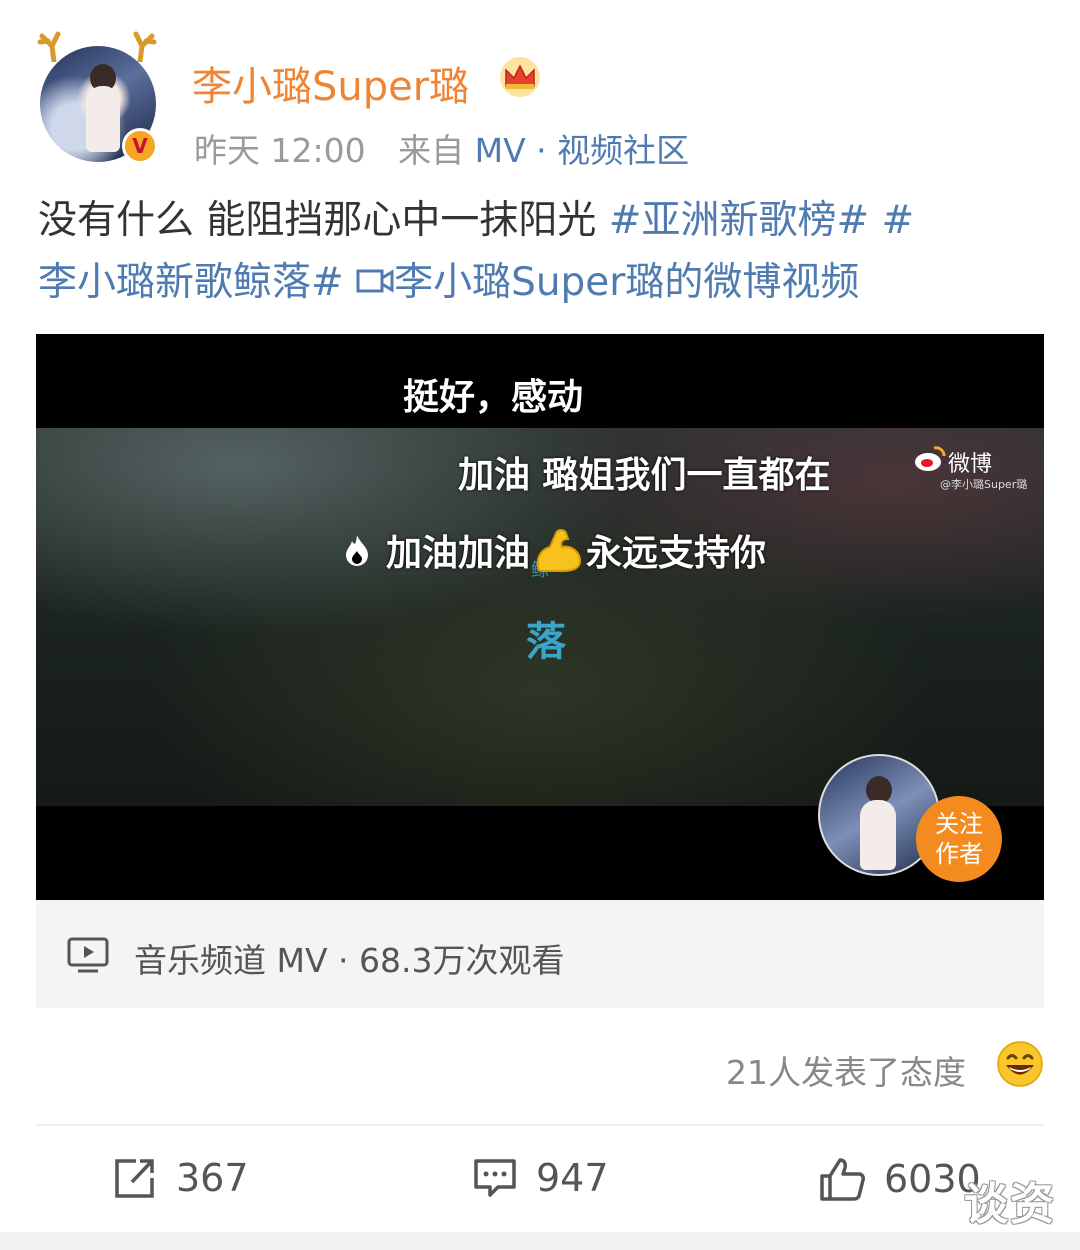 This screenshot has width=1080, height=1250. I want to click on video-link: 李小璐Super璐的微博视频, so click(607, 282).